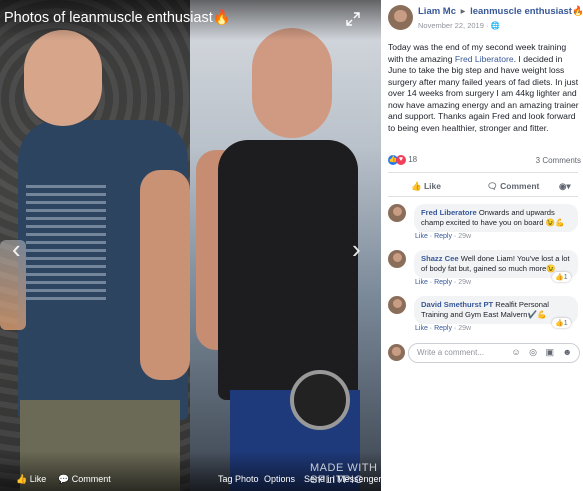 This screenshot has width=583, height=491. I want to click on send-in-messenger-button: Send in Messenger, so click(342, 479).